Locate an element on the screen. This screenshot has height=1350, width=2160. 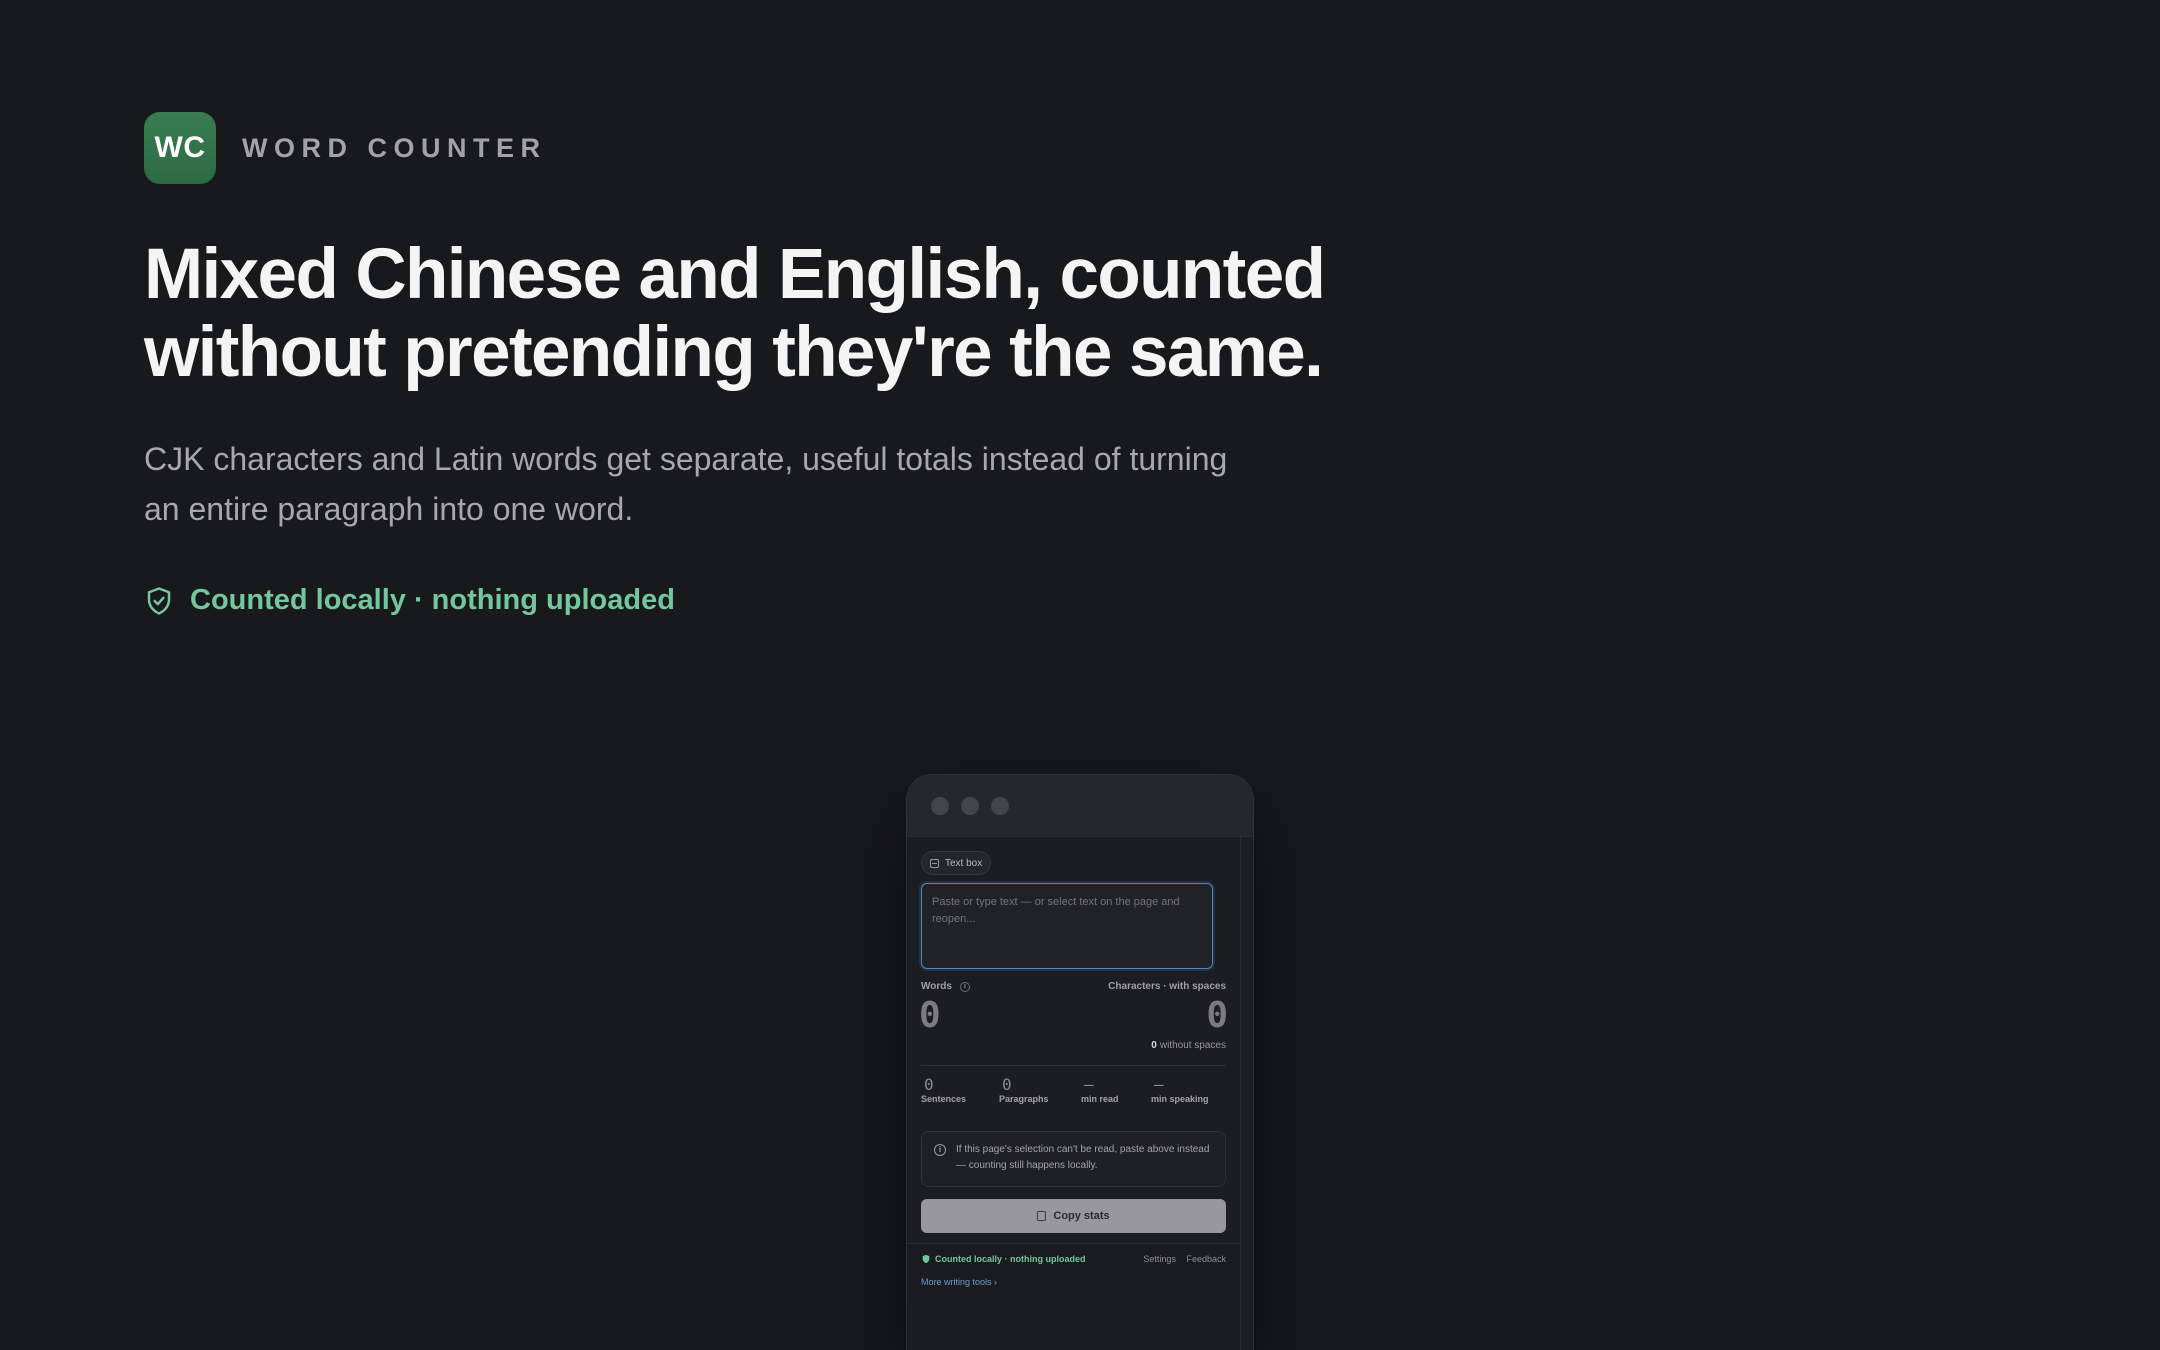
copy-stats-label: Copy stats is located at coordinates (1081, 1216).